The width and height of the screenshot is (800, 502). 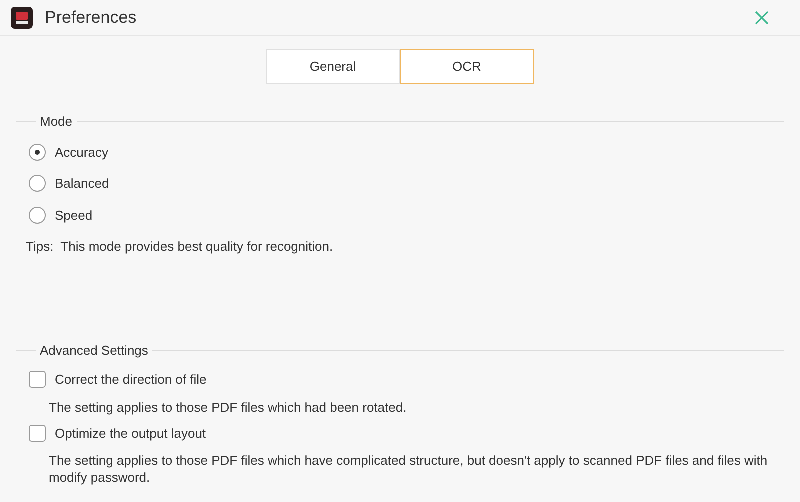 I want to click on section-heading: Advanced Settings, so click(x=94, y=351).